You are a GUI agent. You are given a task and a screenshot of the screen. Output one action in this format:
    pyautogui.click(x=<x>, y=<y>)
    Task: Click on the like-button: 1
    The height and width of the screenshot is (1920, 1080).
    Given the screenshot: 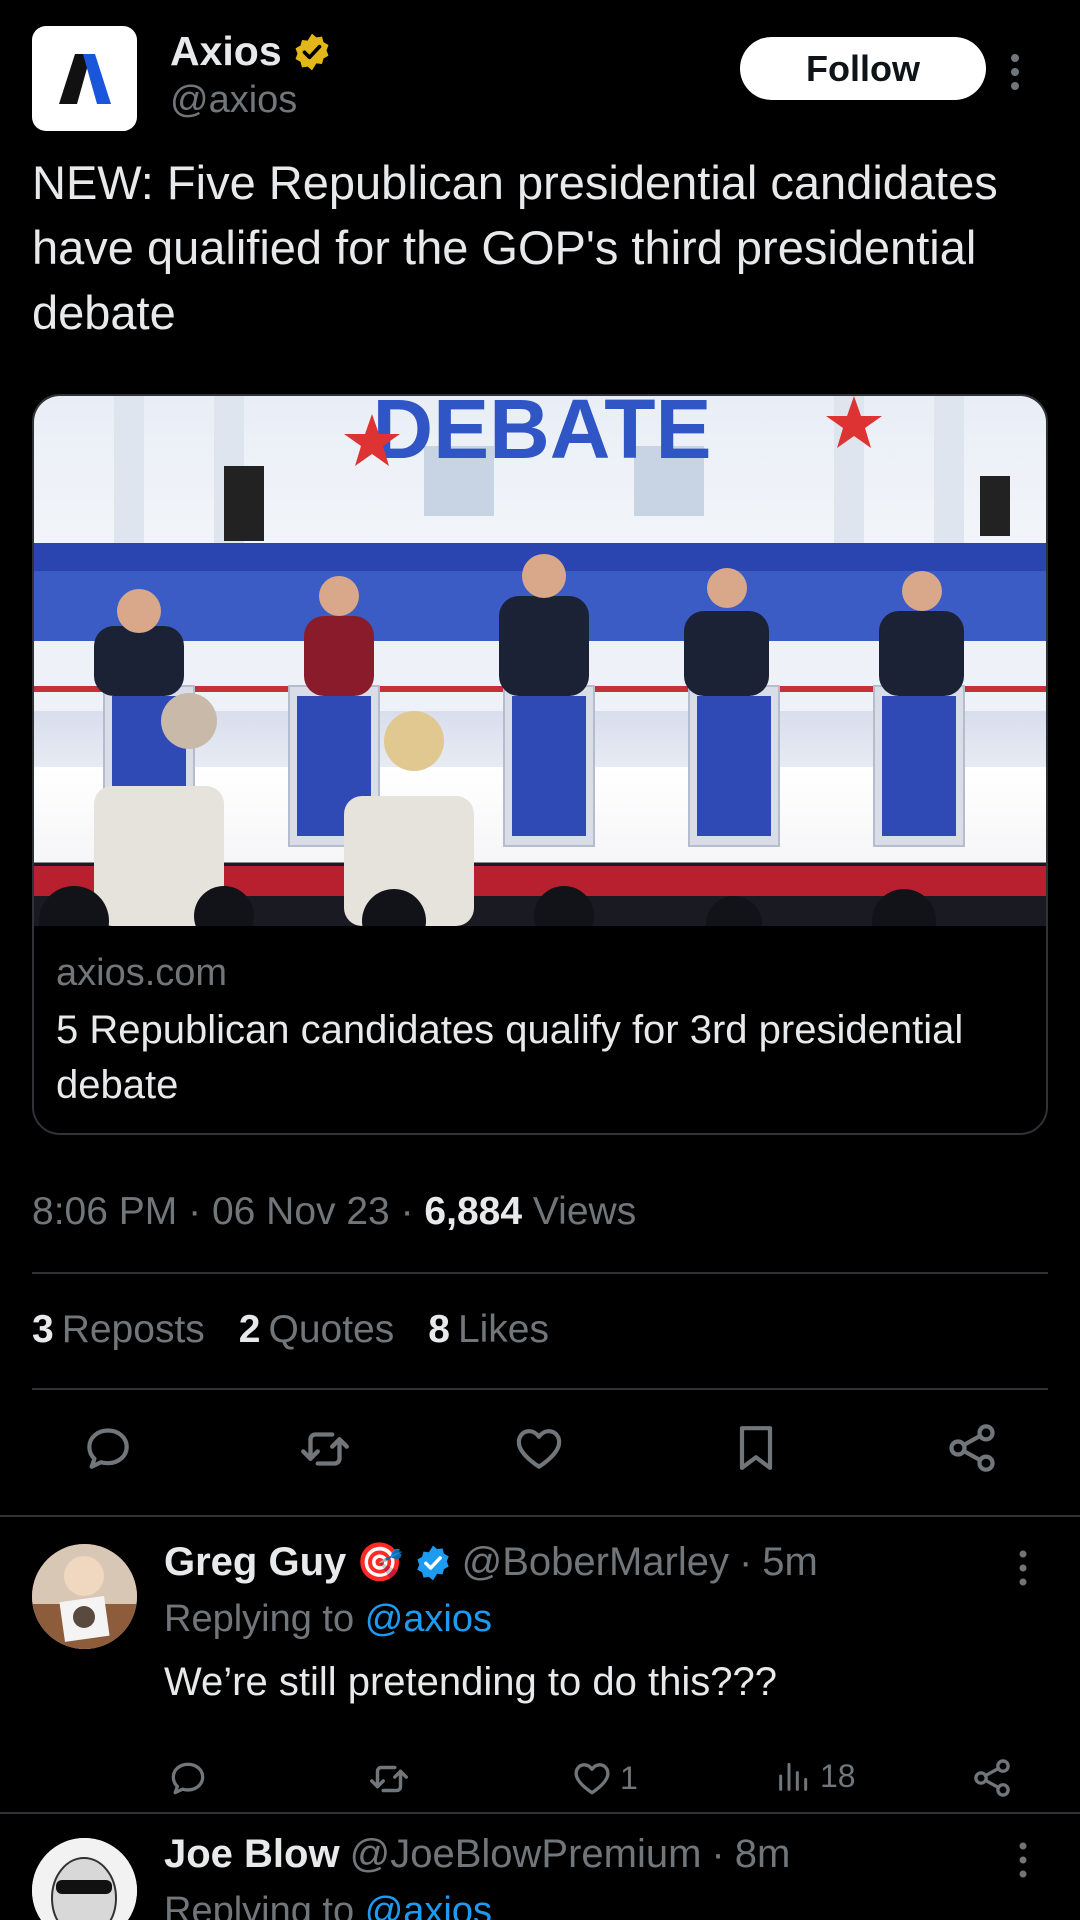 What is the action you would take?
    pyautogui.click(x=604, y=1778)
    